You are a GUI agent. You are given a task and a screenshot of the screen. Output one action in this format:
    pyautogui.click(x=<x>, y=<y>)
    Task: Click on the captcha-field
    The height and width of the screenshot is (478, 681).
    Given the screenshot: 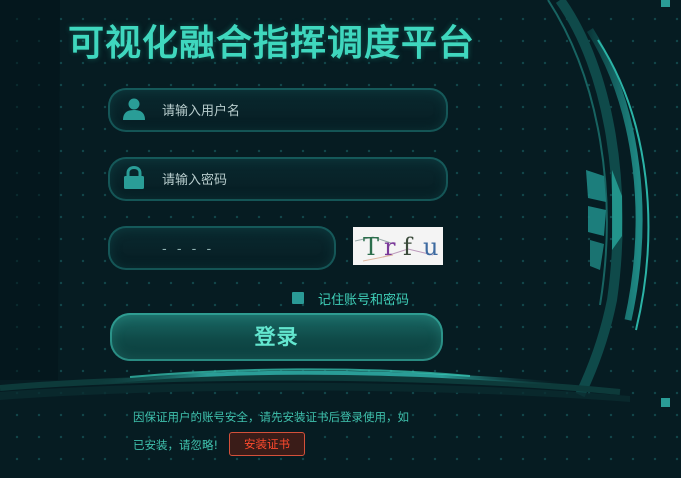 What is the action you would take?
    pyautogui.click(x=222, y=248)
    